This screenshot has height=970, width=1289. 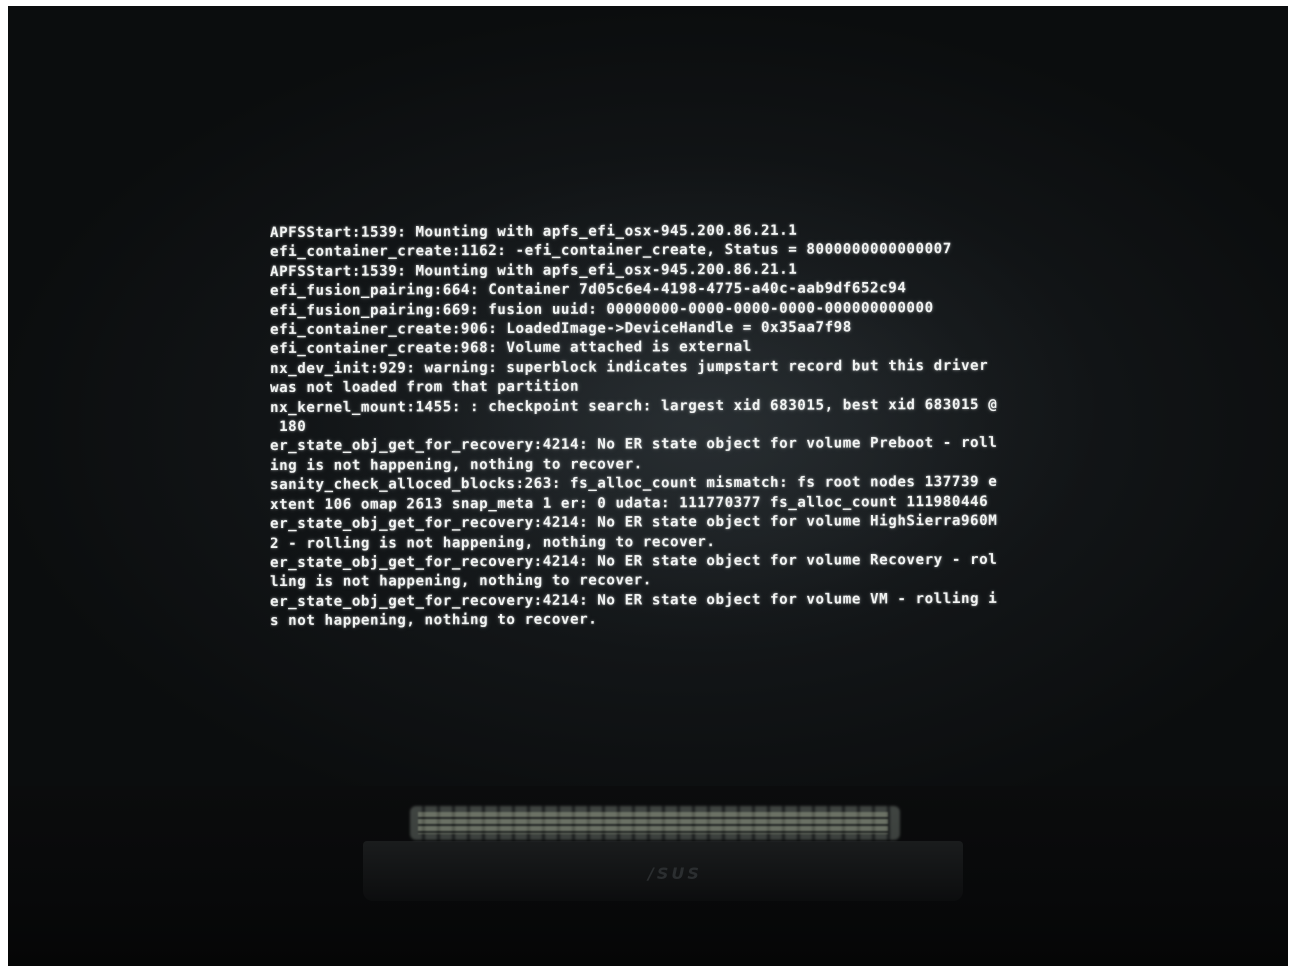 I want to click on brand-logo: /SUS, so click(x=675, y=873).